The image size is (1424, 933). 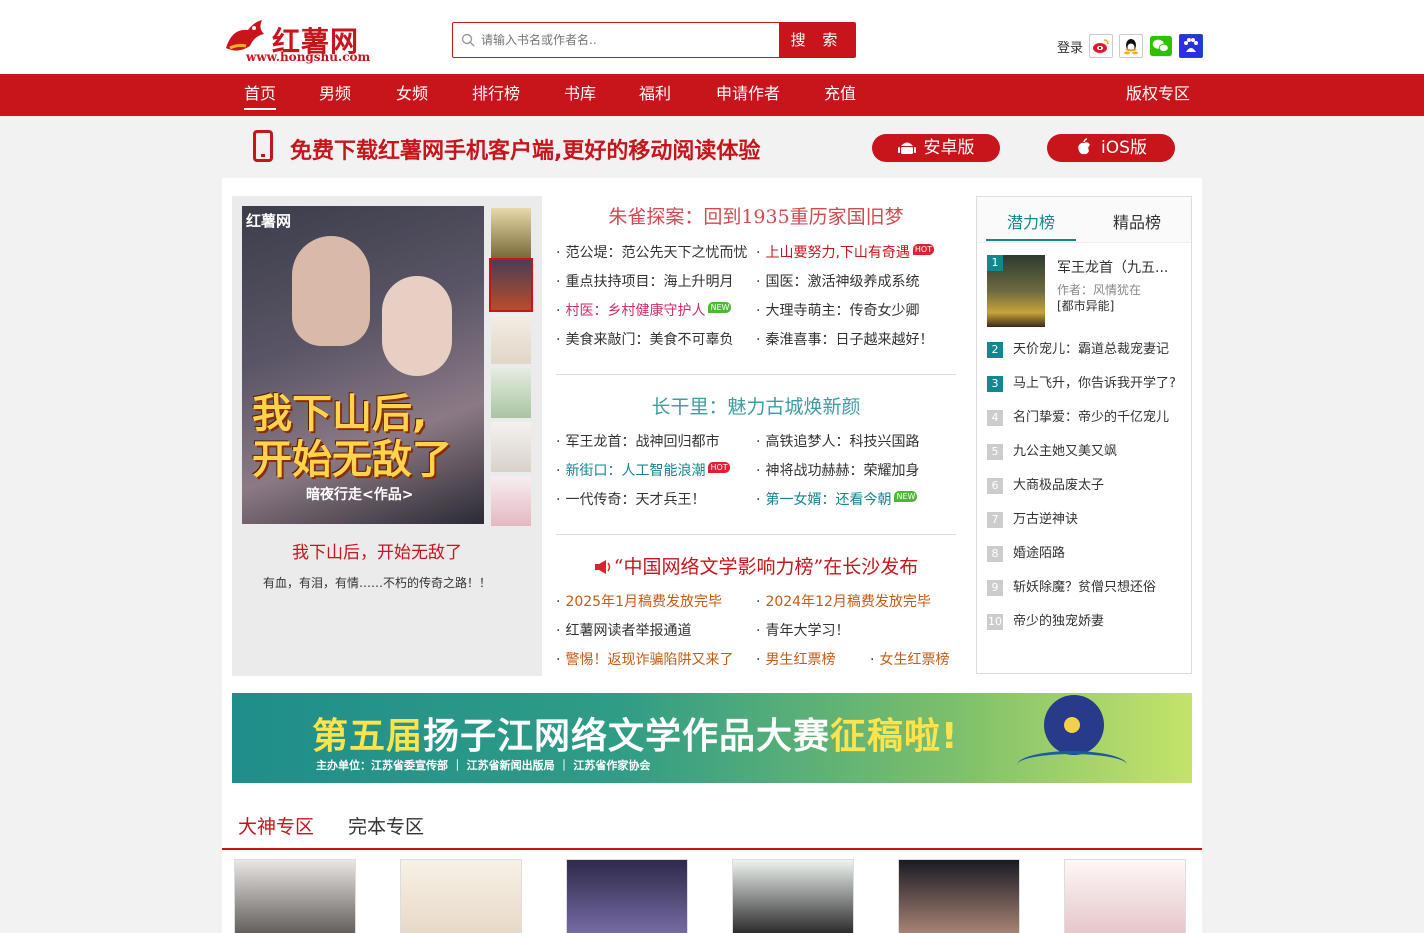 I want to click on ranking-row: 3 马上飞升，你告诉我开学了?, so click(x=1081, y=382).